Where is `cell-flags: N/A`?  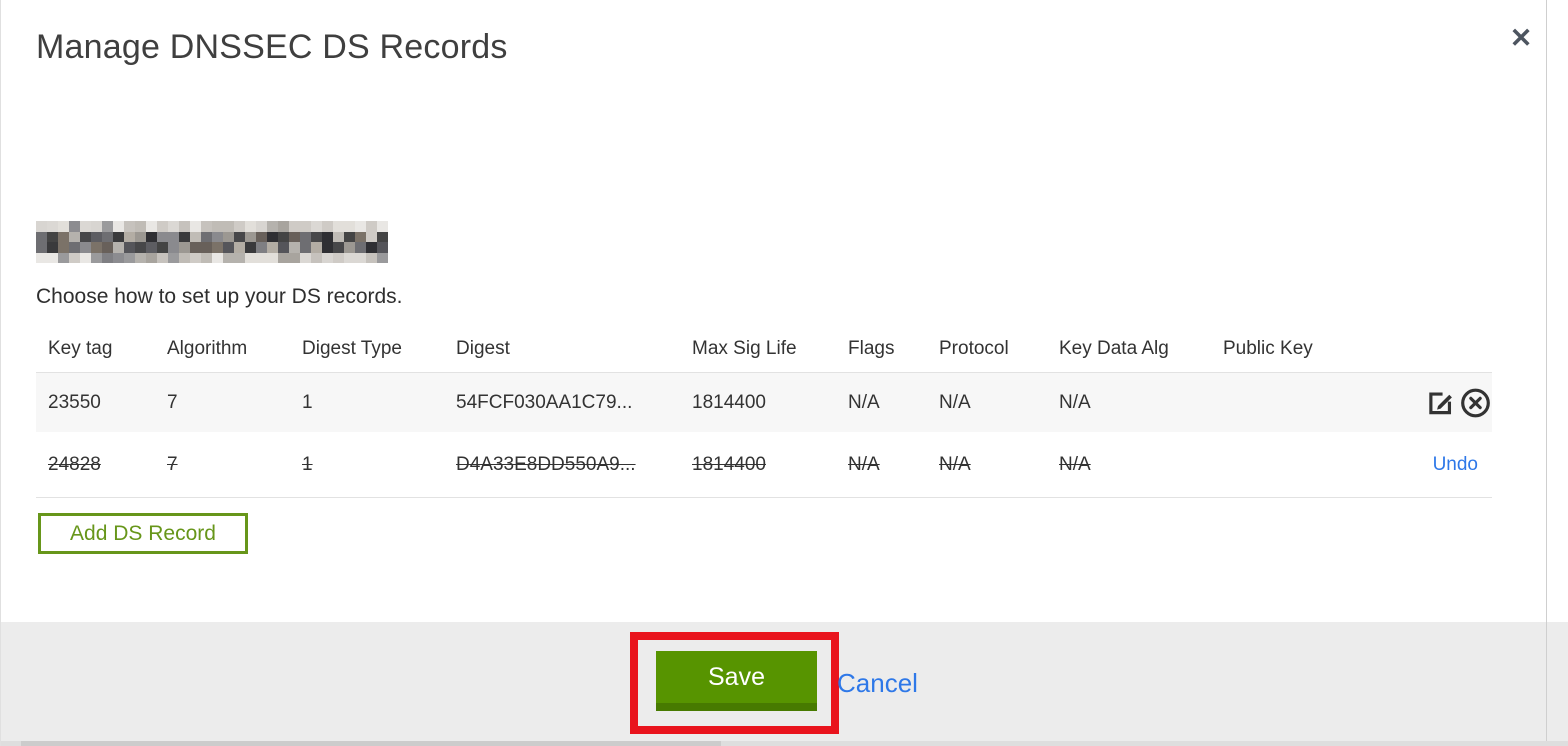 cell-flags: N/A is located at coordinates (864, 464).